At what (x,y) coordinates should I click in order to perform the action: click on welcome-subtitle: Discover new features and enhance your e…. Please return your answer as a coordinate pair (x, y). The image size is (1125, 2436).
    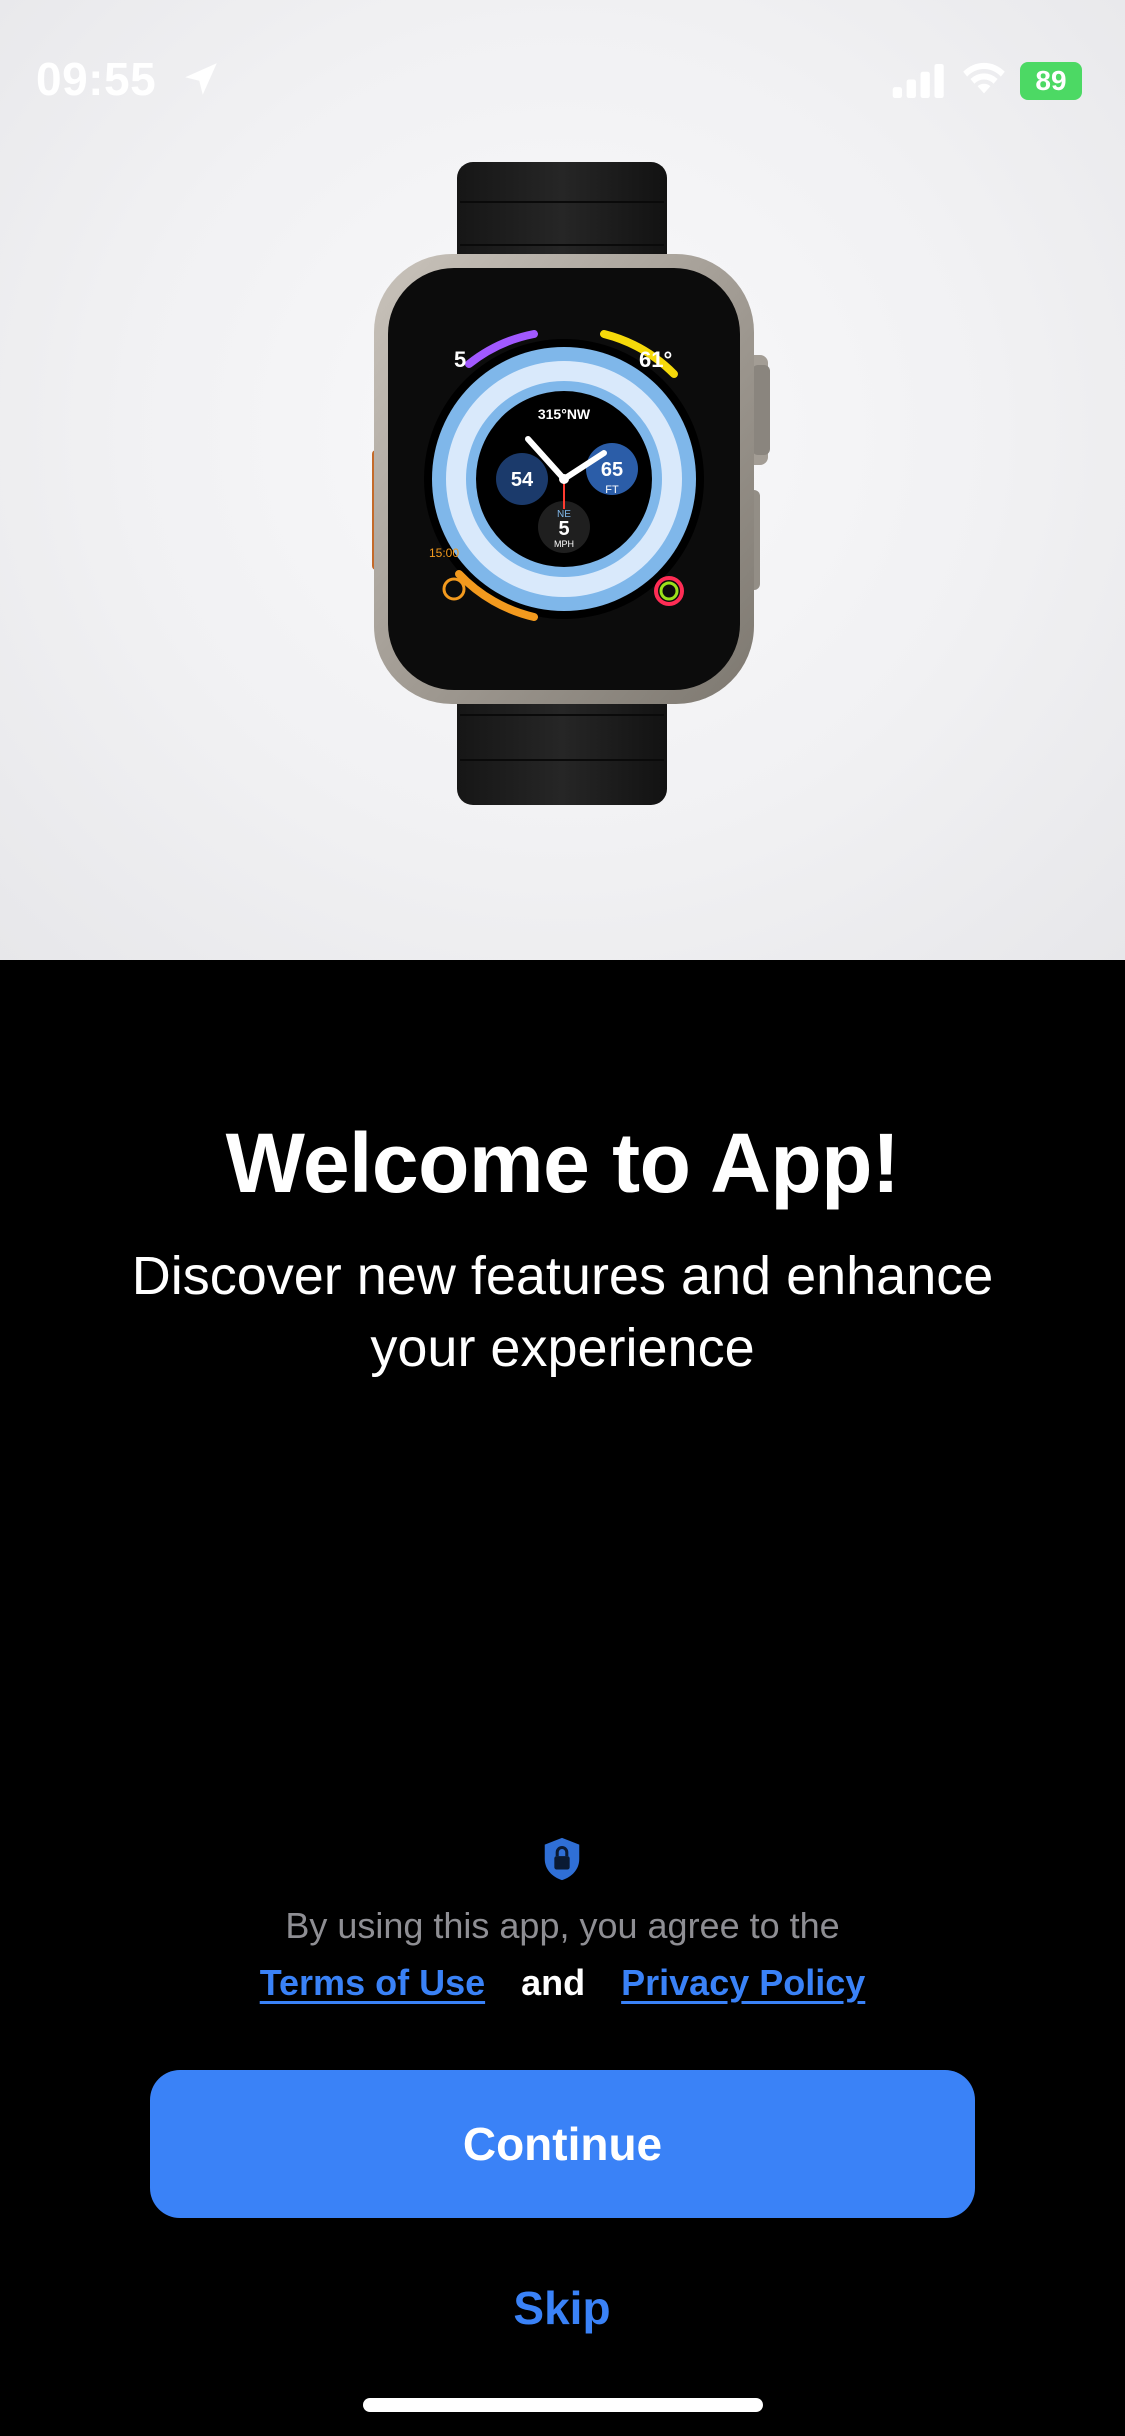
    Looking at the image, I should click on (562, 1312).